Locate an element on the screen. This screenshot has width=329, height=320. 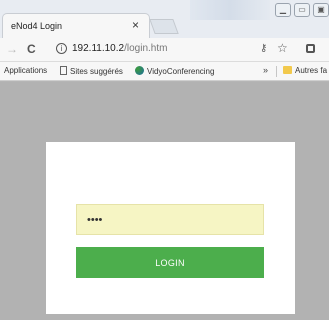
bookmark-label: Sites suggérés is located at coordinates (96, 71).